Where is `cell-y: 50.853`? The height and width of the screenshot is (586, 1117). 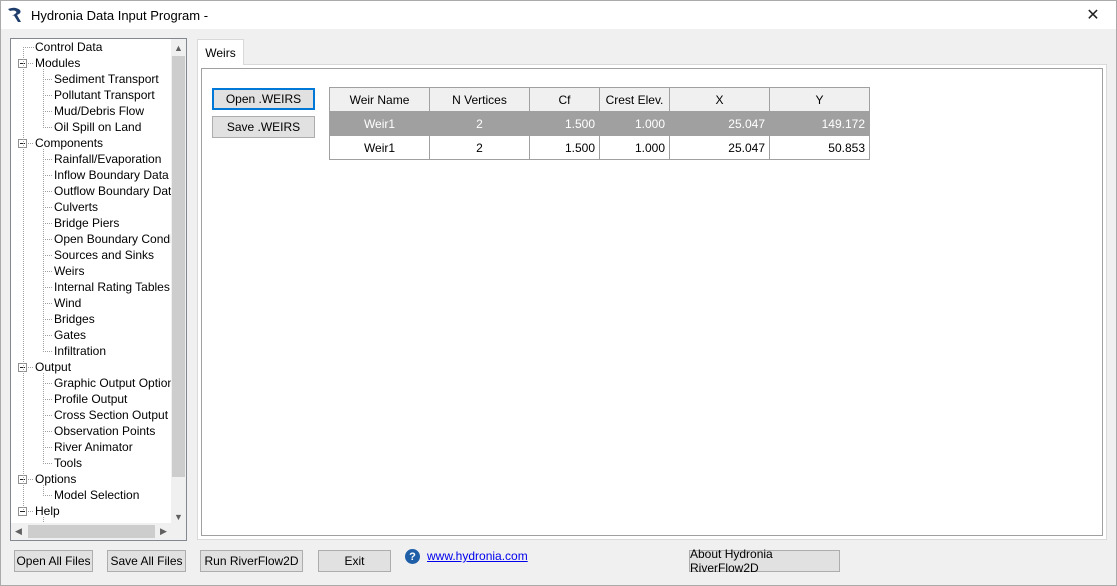 cell-y: 50.853 is located at coordinates (819, 147).